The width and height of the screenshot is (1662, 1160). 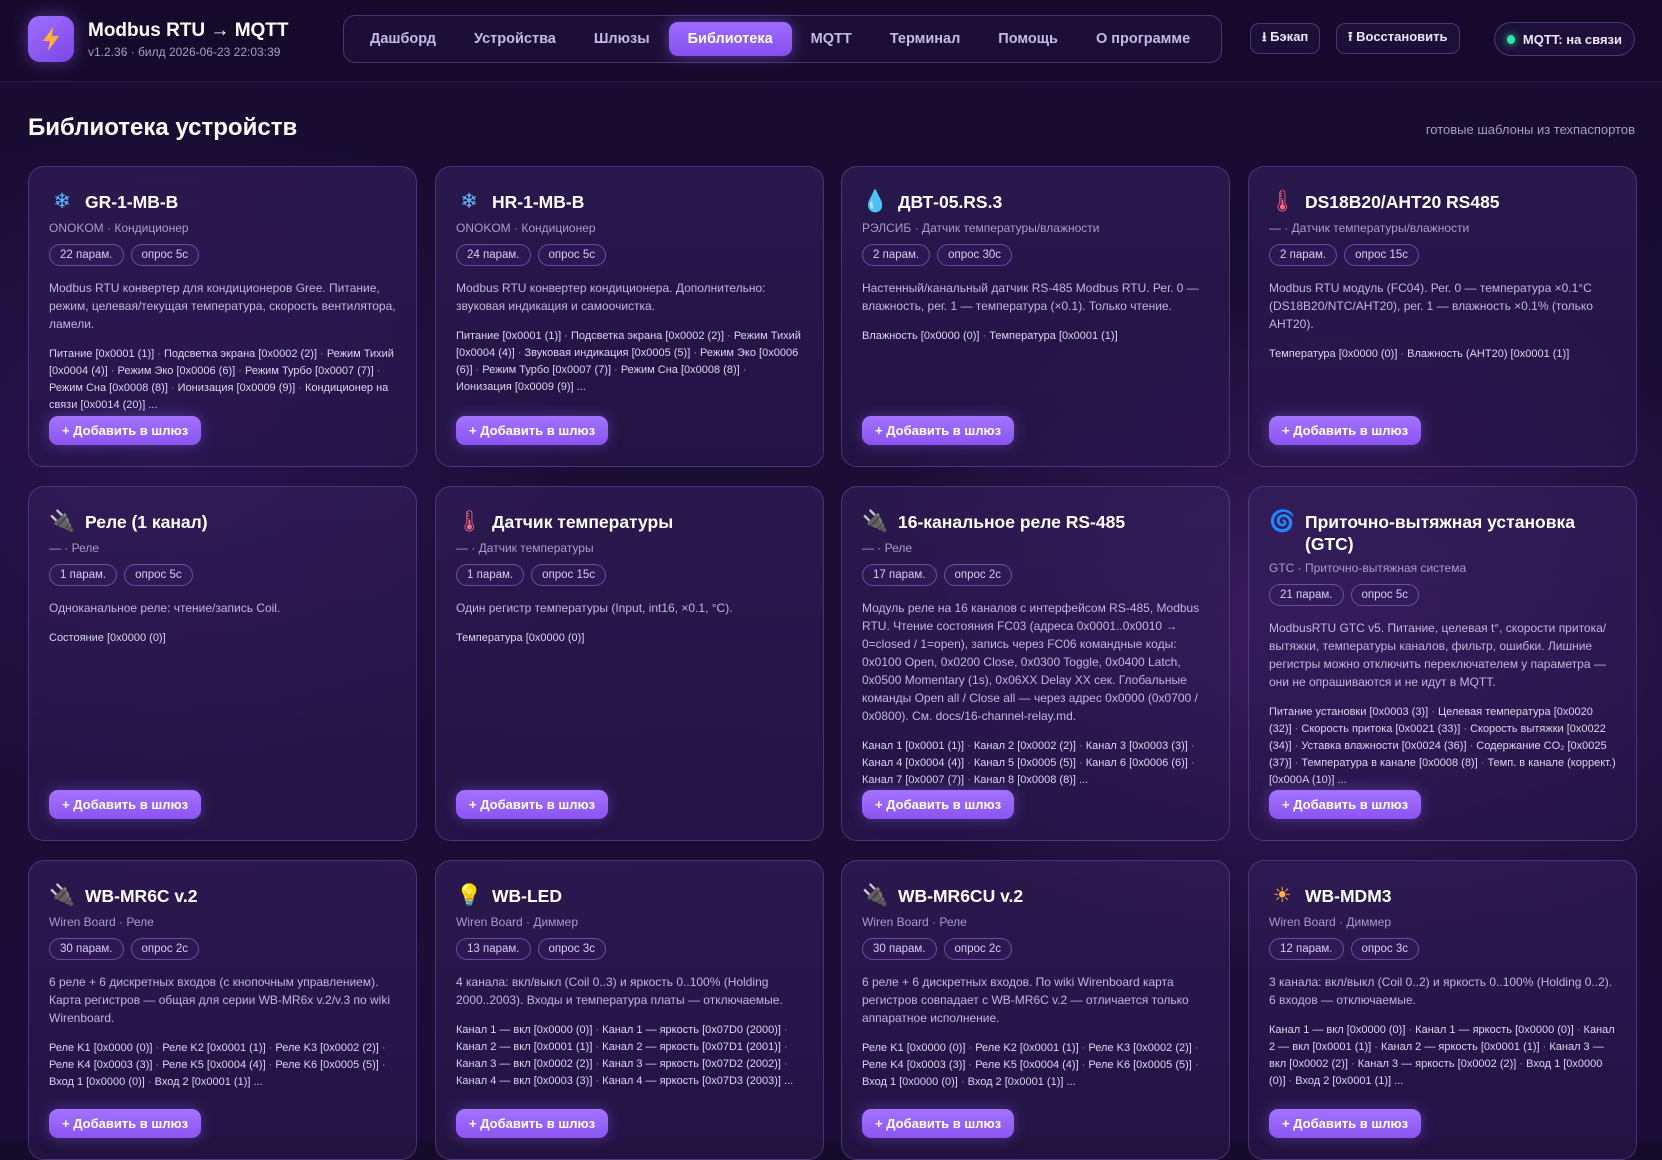 I want to click on param-count-badge: 17 парам., so click(x=899, y=575).